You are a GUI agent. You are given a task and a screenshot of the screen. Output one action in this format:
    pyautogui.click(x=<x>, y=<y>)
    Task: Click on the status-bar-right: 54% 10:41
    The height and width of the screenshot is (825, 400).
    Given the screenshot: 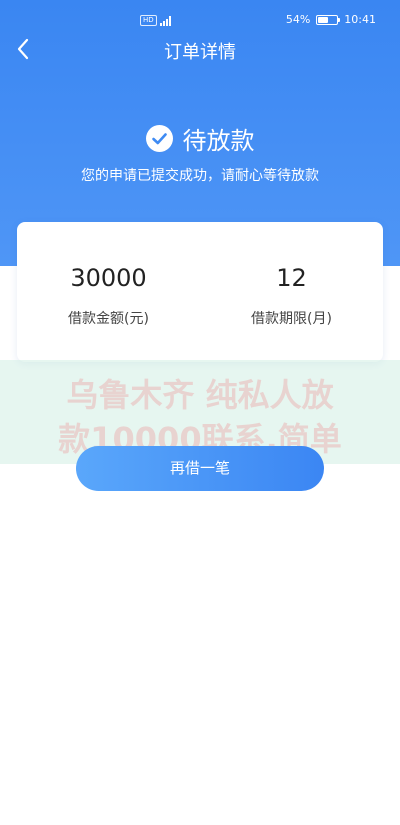 What is the action you would take?
    pyautogui.click(x=331, y=19)
    